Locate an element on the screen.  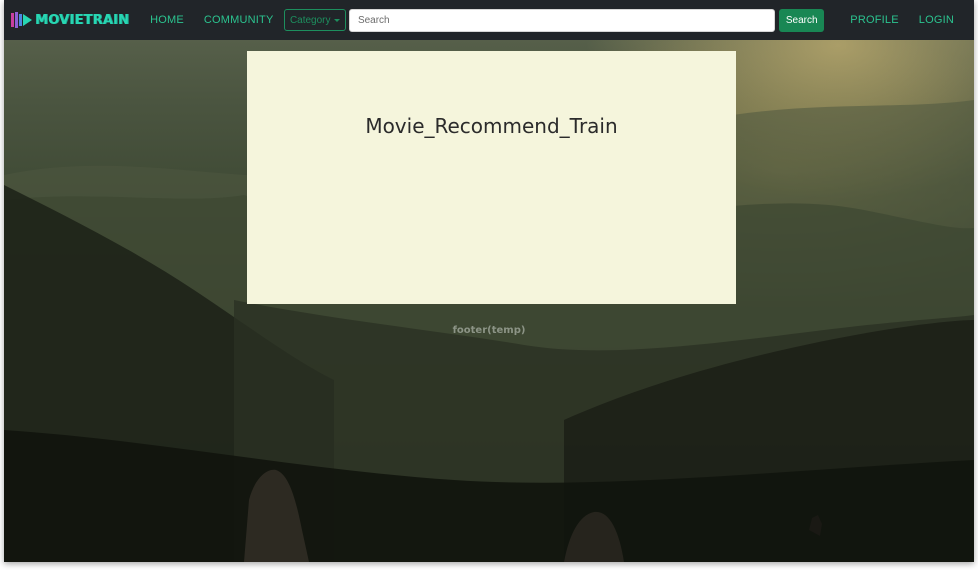
caret-down-icon is located at coordinates (336, 20).